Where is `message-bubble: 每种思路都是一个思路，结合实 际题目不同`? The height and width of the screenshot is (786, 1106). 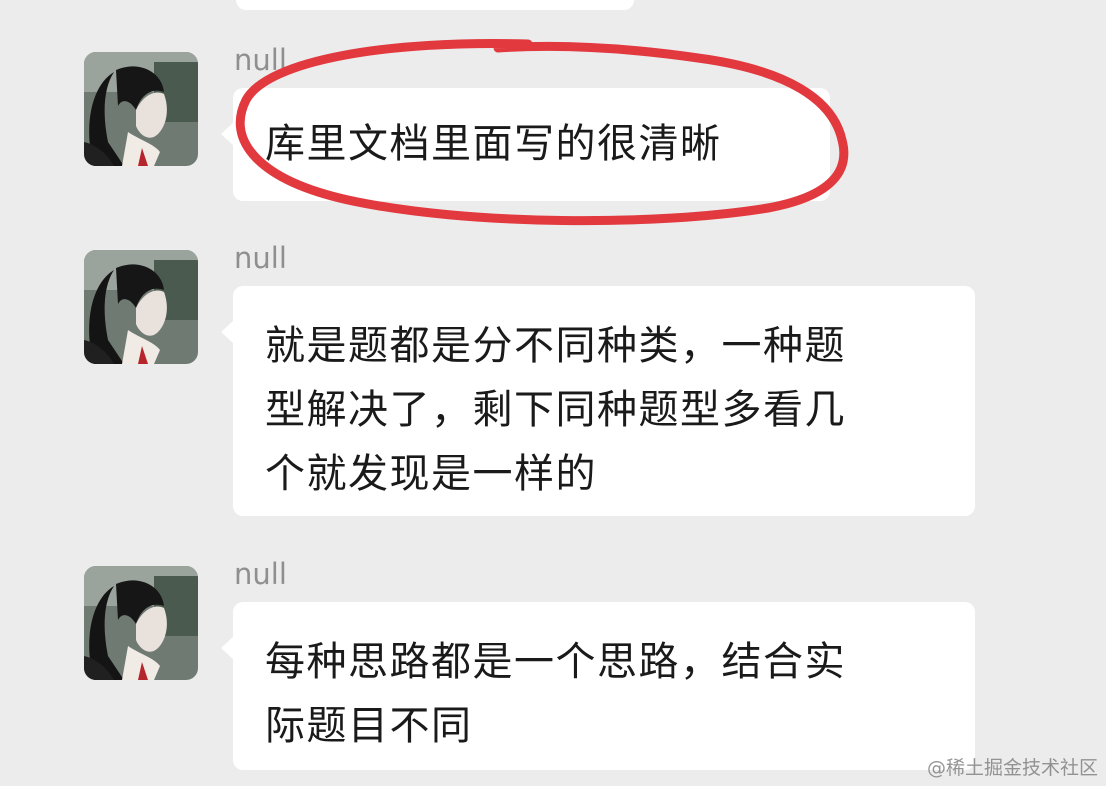
message-bubble: 每种思路都是一个思路，结合实 际题目不同 is located at coordinates (598, 686).